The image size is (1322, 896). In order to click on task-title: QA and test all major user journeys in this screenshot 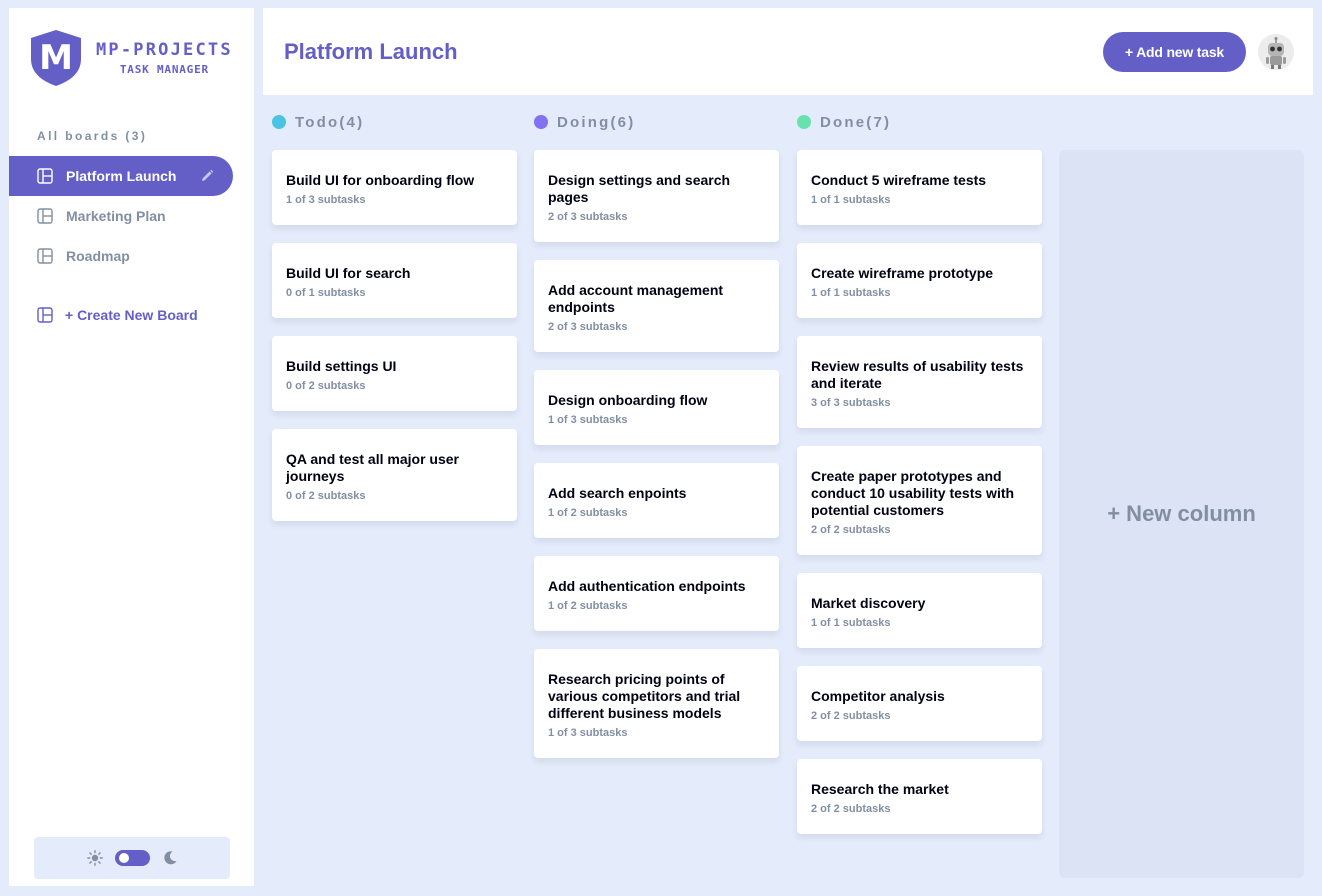, I will do `click(372, 467)`.